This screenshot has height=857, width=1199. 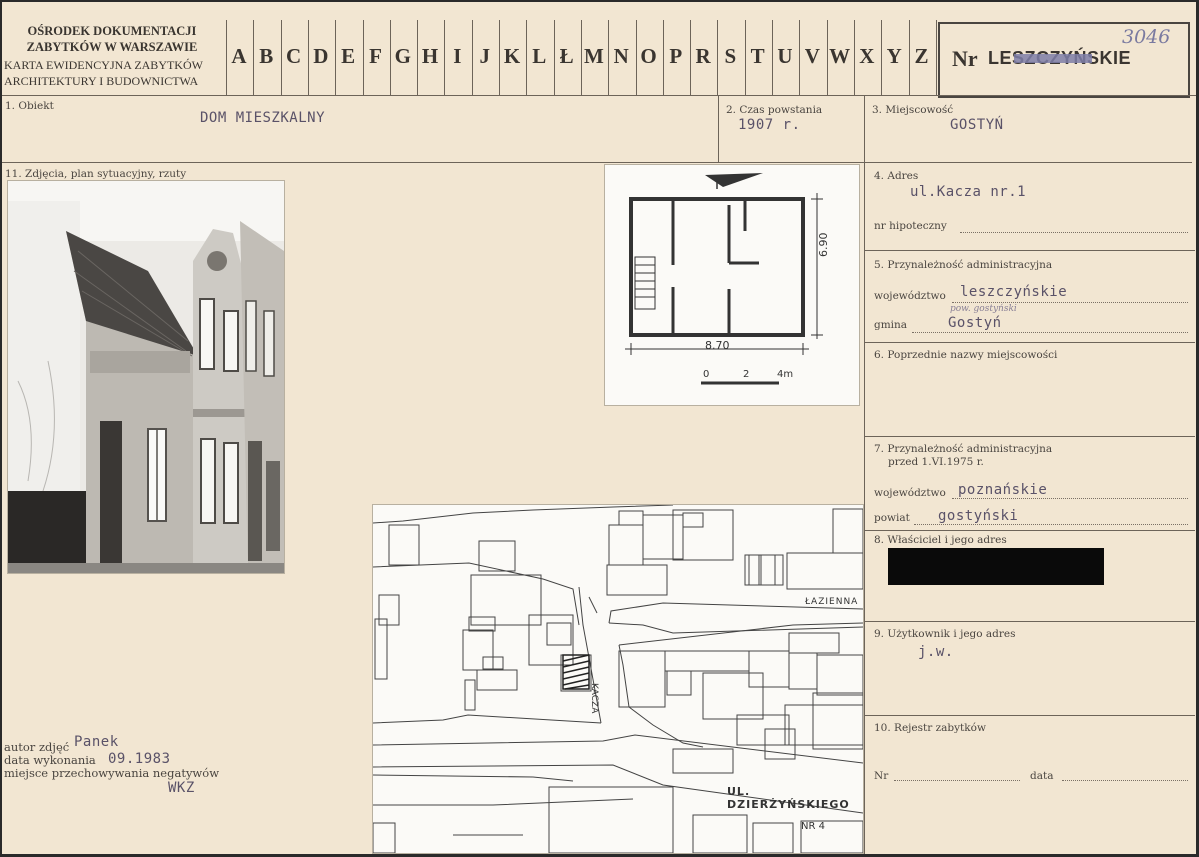 What do you see at coordinates (996, 566) in the screenshot?
I see `owner-redaction` at bounding box center [996, 566].